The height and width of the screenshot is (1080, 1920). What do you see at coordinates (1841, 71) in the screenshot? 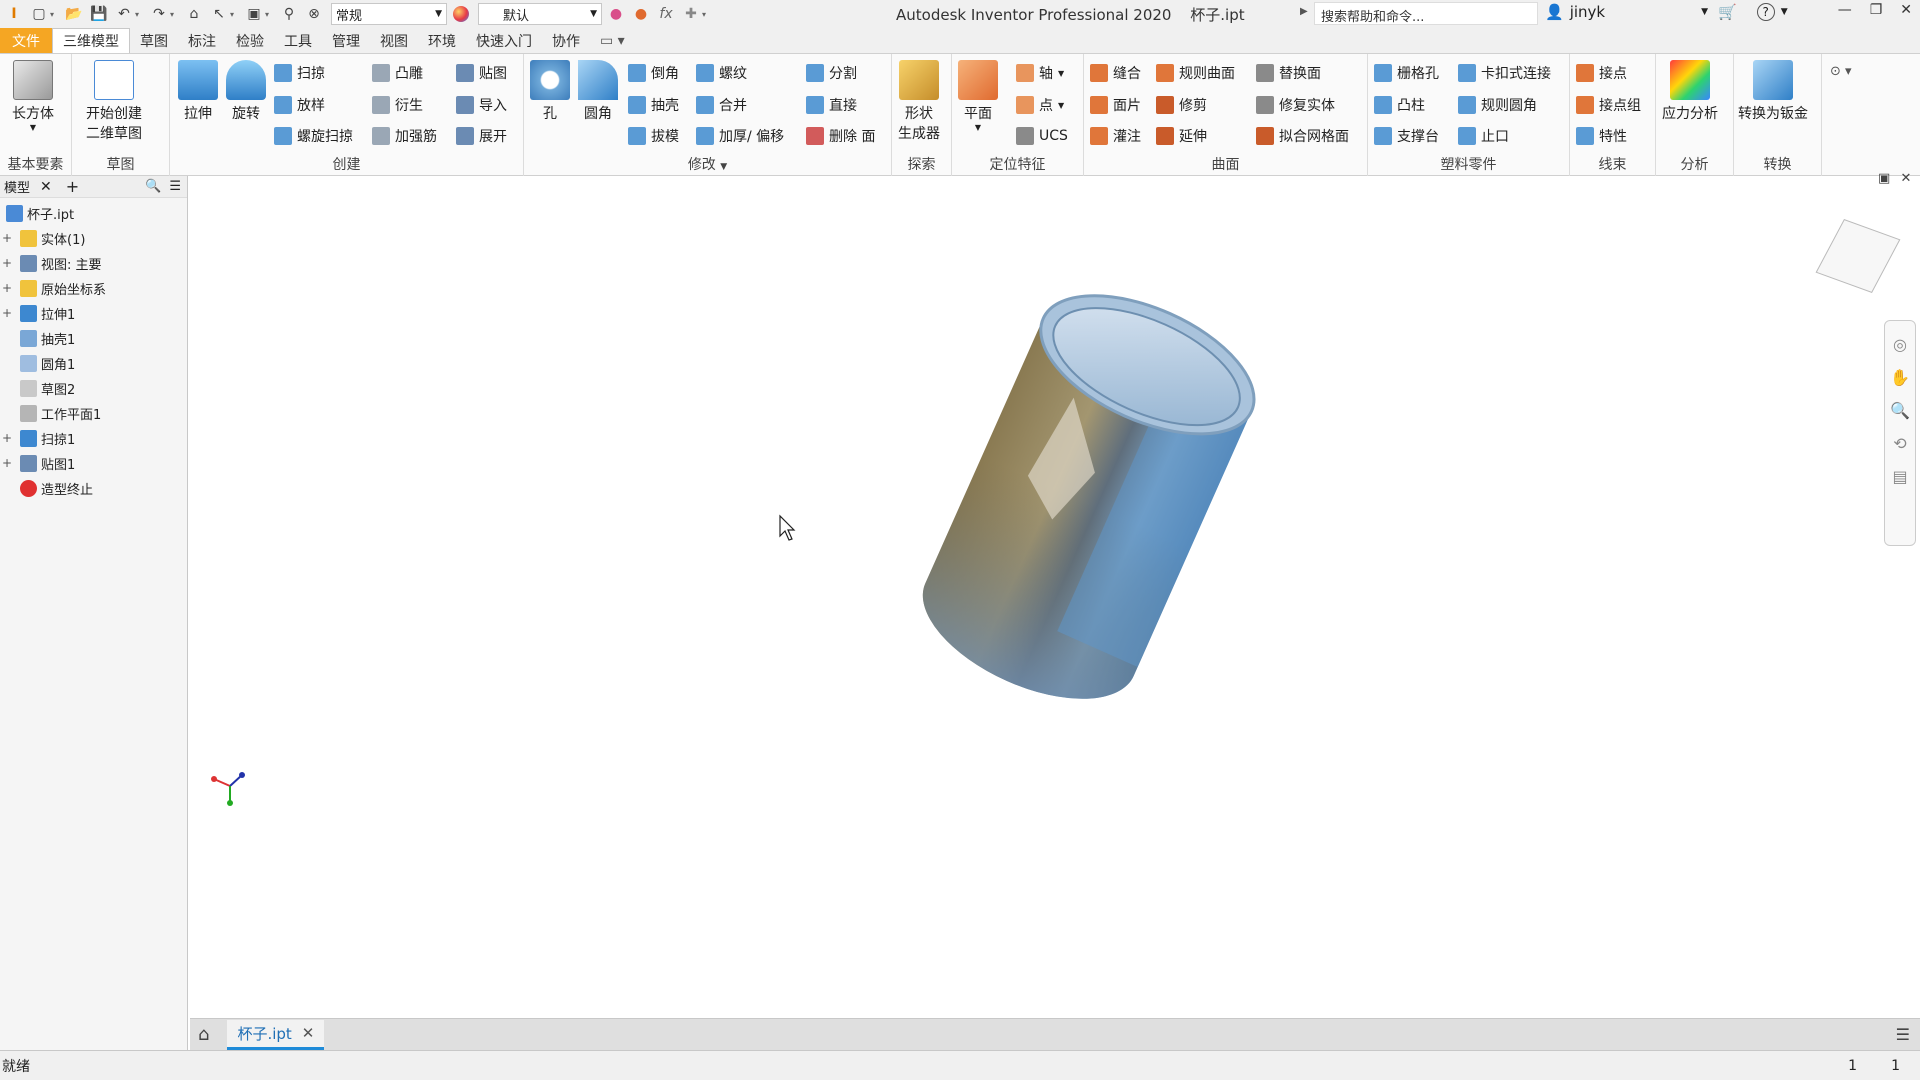
I see `ribbon-options-icon: ⊙ ▾` at bounding box center [1841, 71].